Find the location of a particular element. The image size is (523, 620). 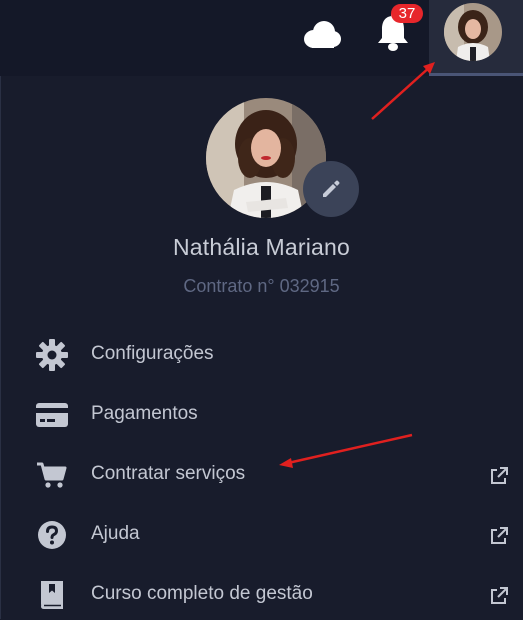

menu-item-configuracoes: Configurações is located at coordinates (261, 355).